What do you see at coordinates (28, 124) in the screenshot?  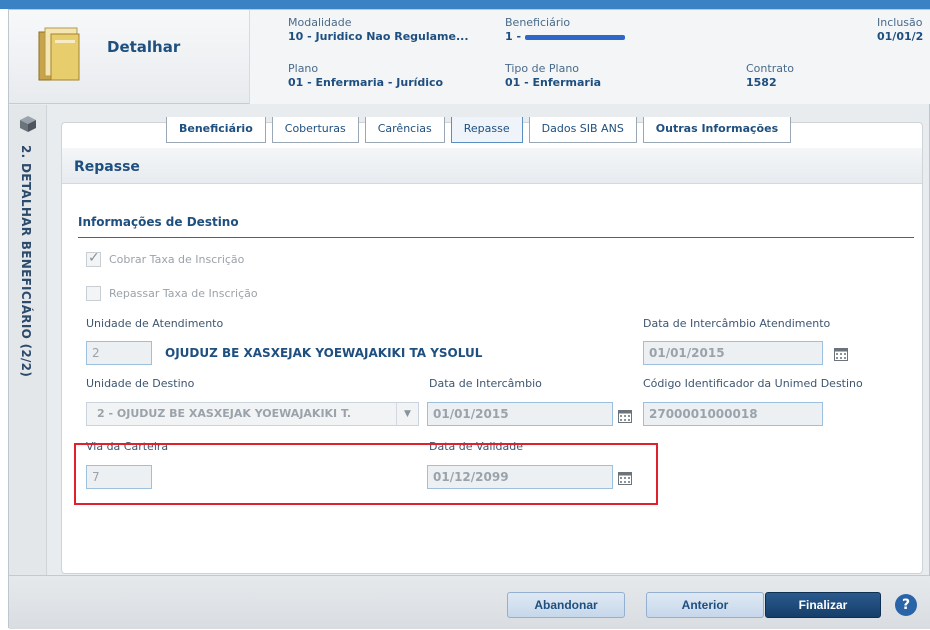 I see `cube-icon` at bounding box center [28, 124].